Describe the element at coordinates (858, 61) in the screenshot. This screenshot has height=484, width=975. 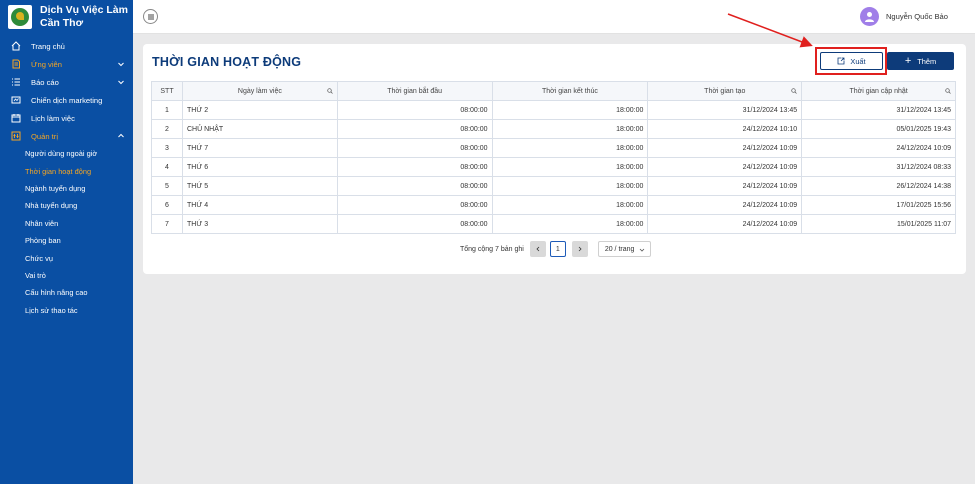
I see `export-label: Xuất` at that location.